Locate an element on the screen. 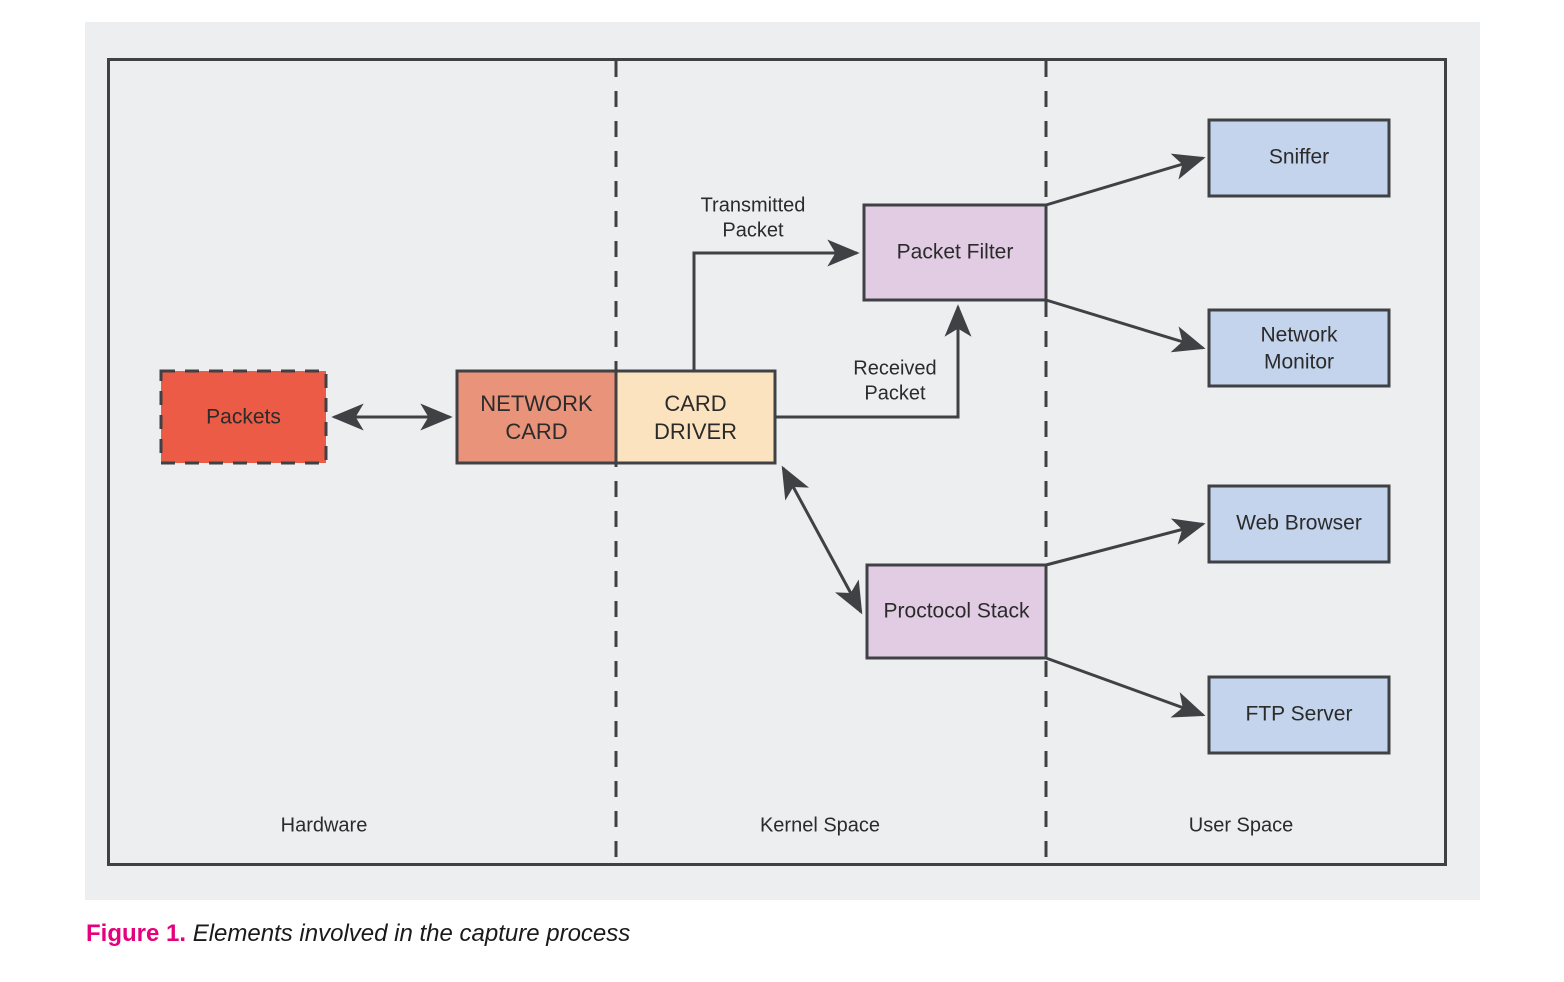 This screenshot has height=982, width=1564. zone-label-user-space: User Space is located at coordinates (1241, 825).